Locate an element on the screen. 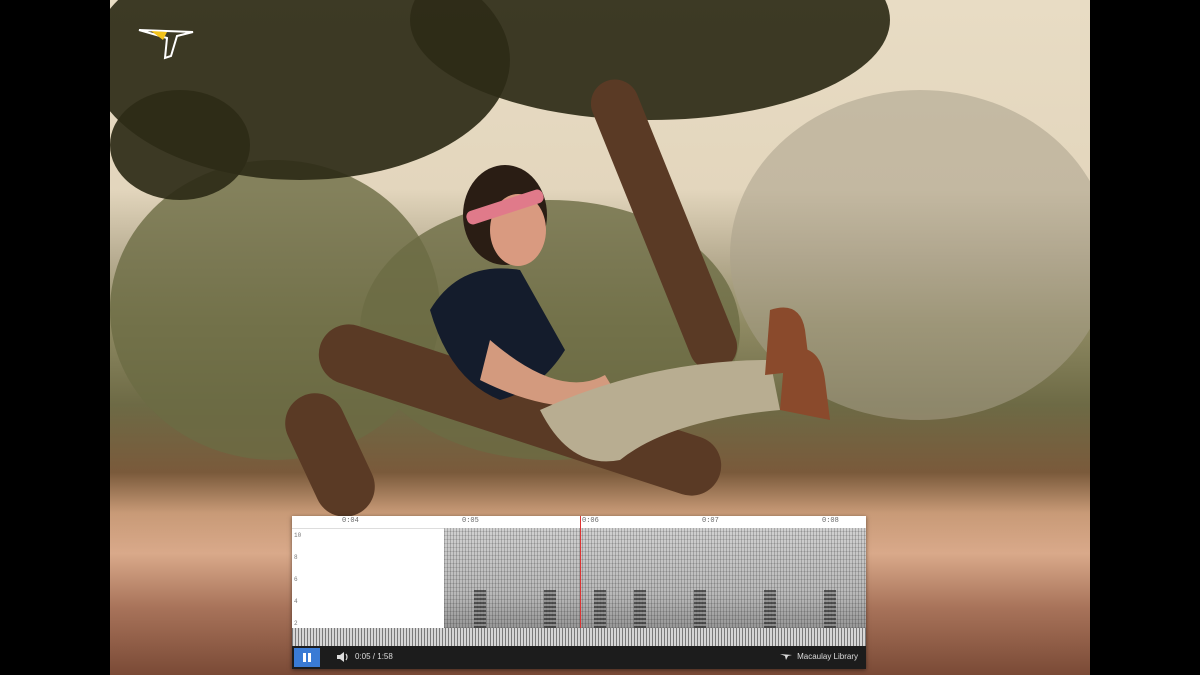 Image resolution: width=1200 pixels, height=675 pixels. freq-tick: 4 is located at coordinates (296, 601).